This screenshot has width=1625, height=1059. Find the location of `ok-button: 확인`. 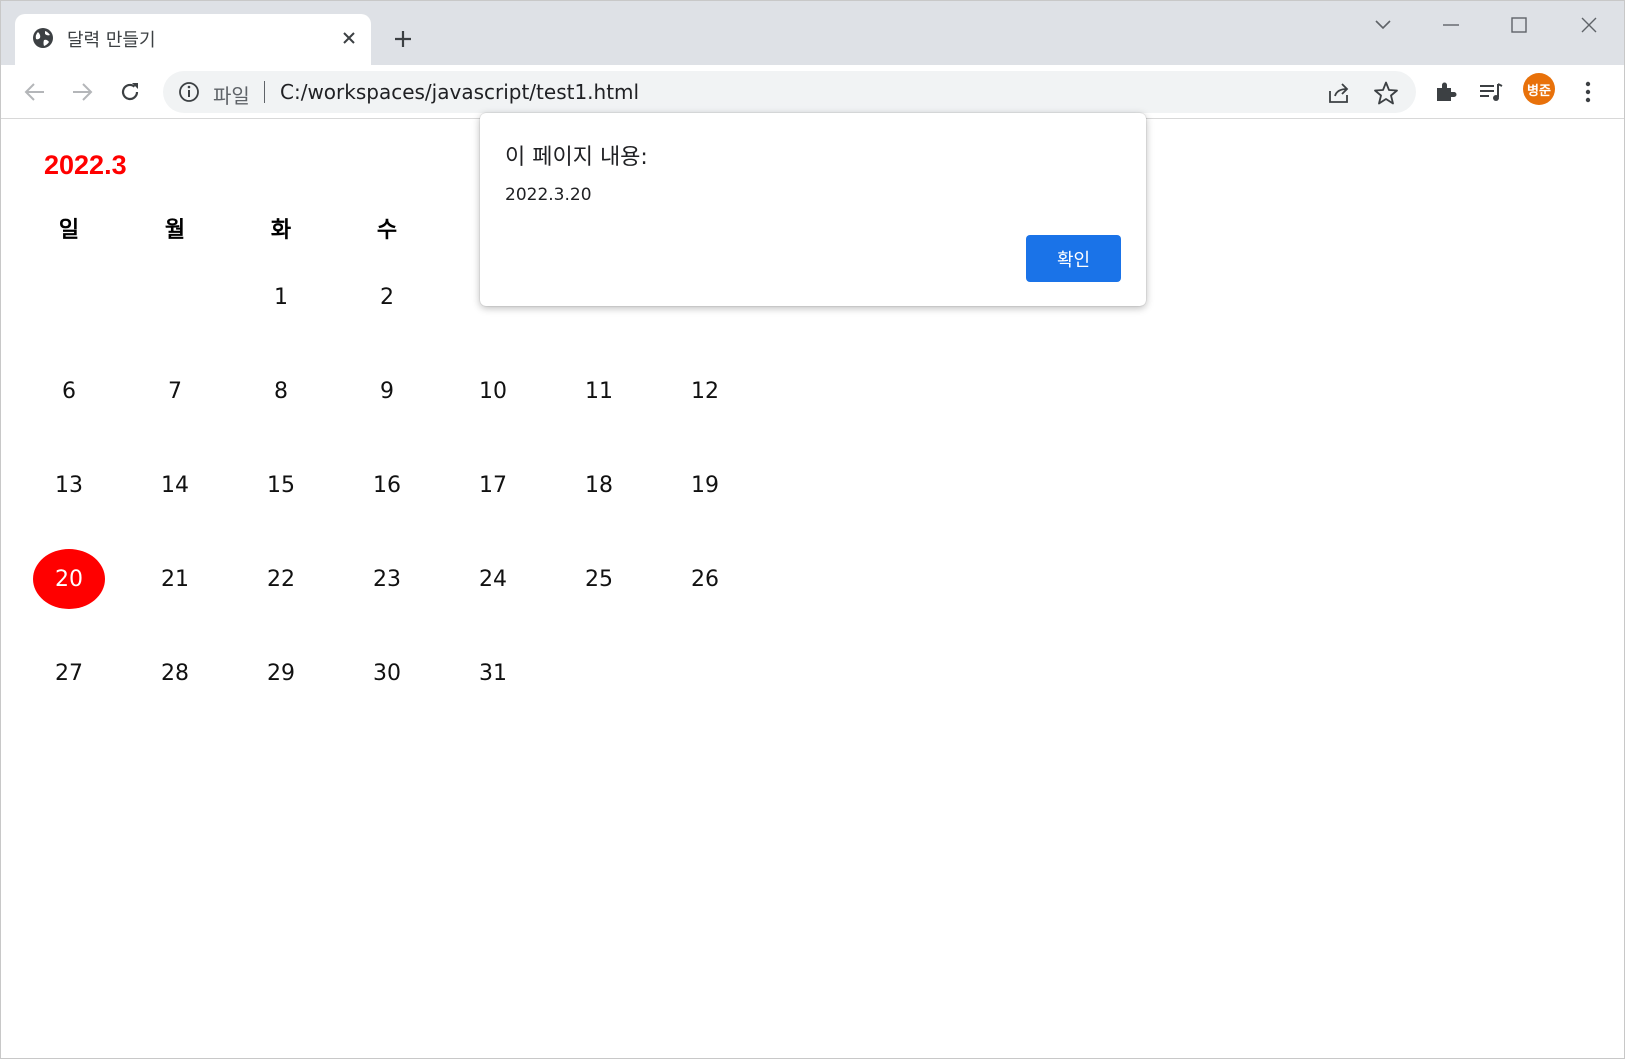

ok-button: 확인 is located at coordinates (1073, 258).